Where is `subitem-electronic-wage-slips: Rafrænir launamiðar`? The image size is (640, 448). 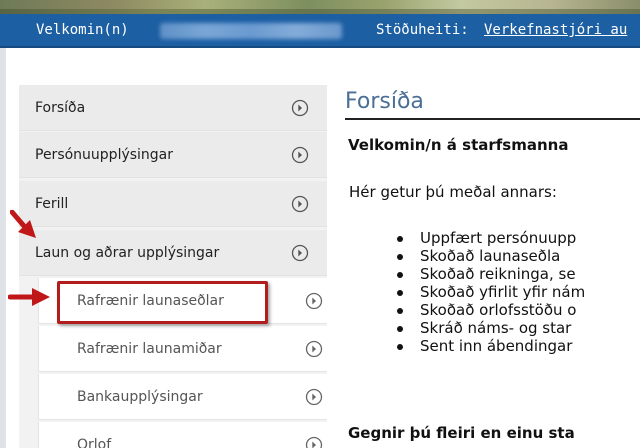
subitem-electronic-wage-slips: Rafrænir launamiðar is located at coordinates (182, 349).